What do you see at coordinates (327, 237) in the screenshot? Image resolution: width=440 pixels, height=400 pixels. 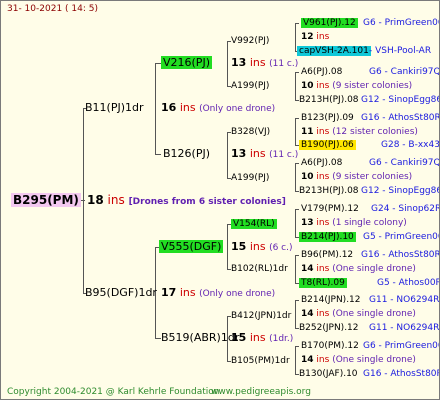 I see `gen4-node: B214(PJ).10` at bounding box center [327, 237].